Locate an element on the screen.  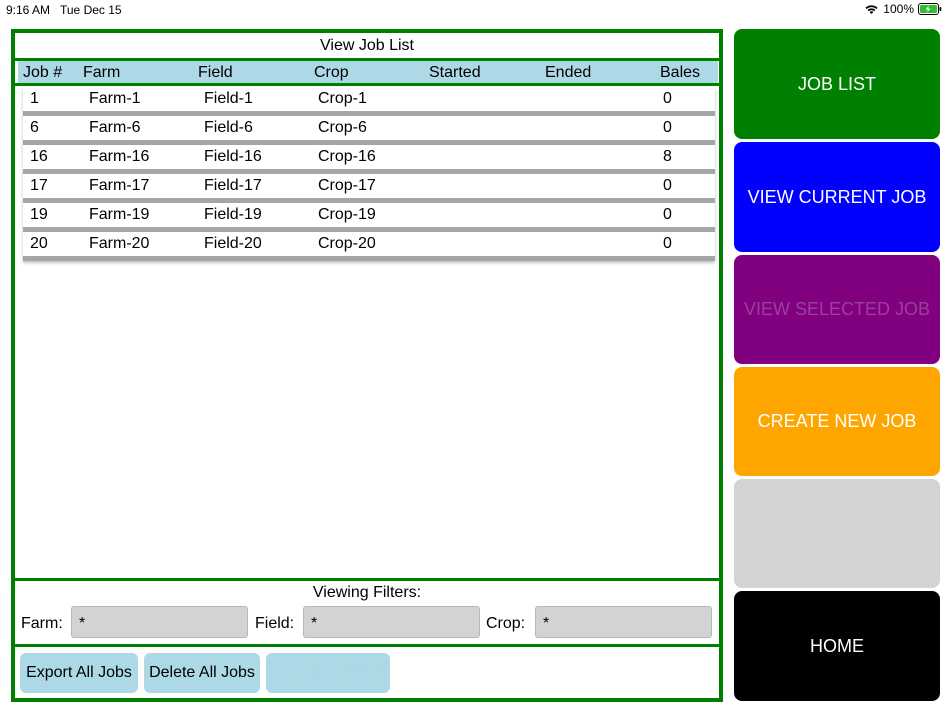
job-field: Field-19 is located at coordinates (233, 214).